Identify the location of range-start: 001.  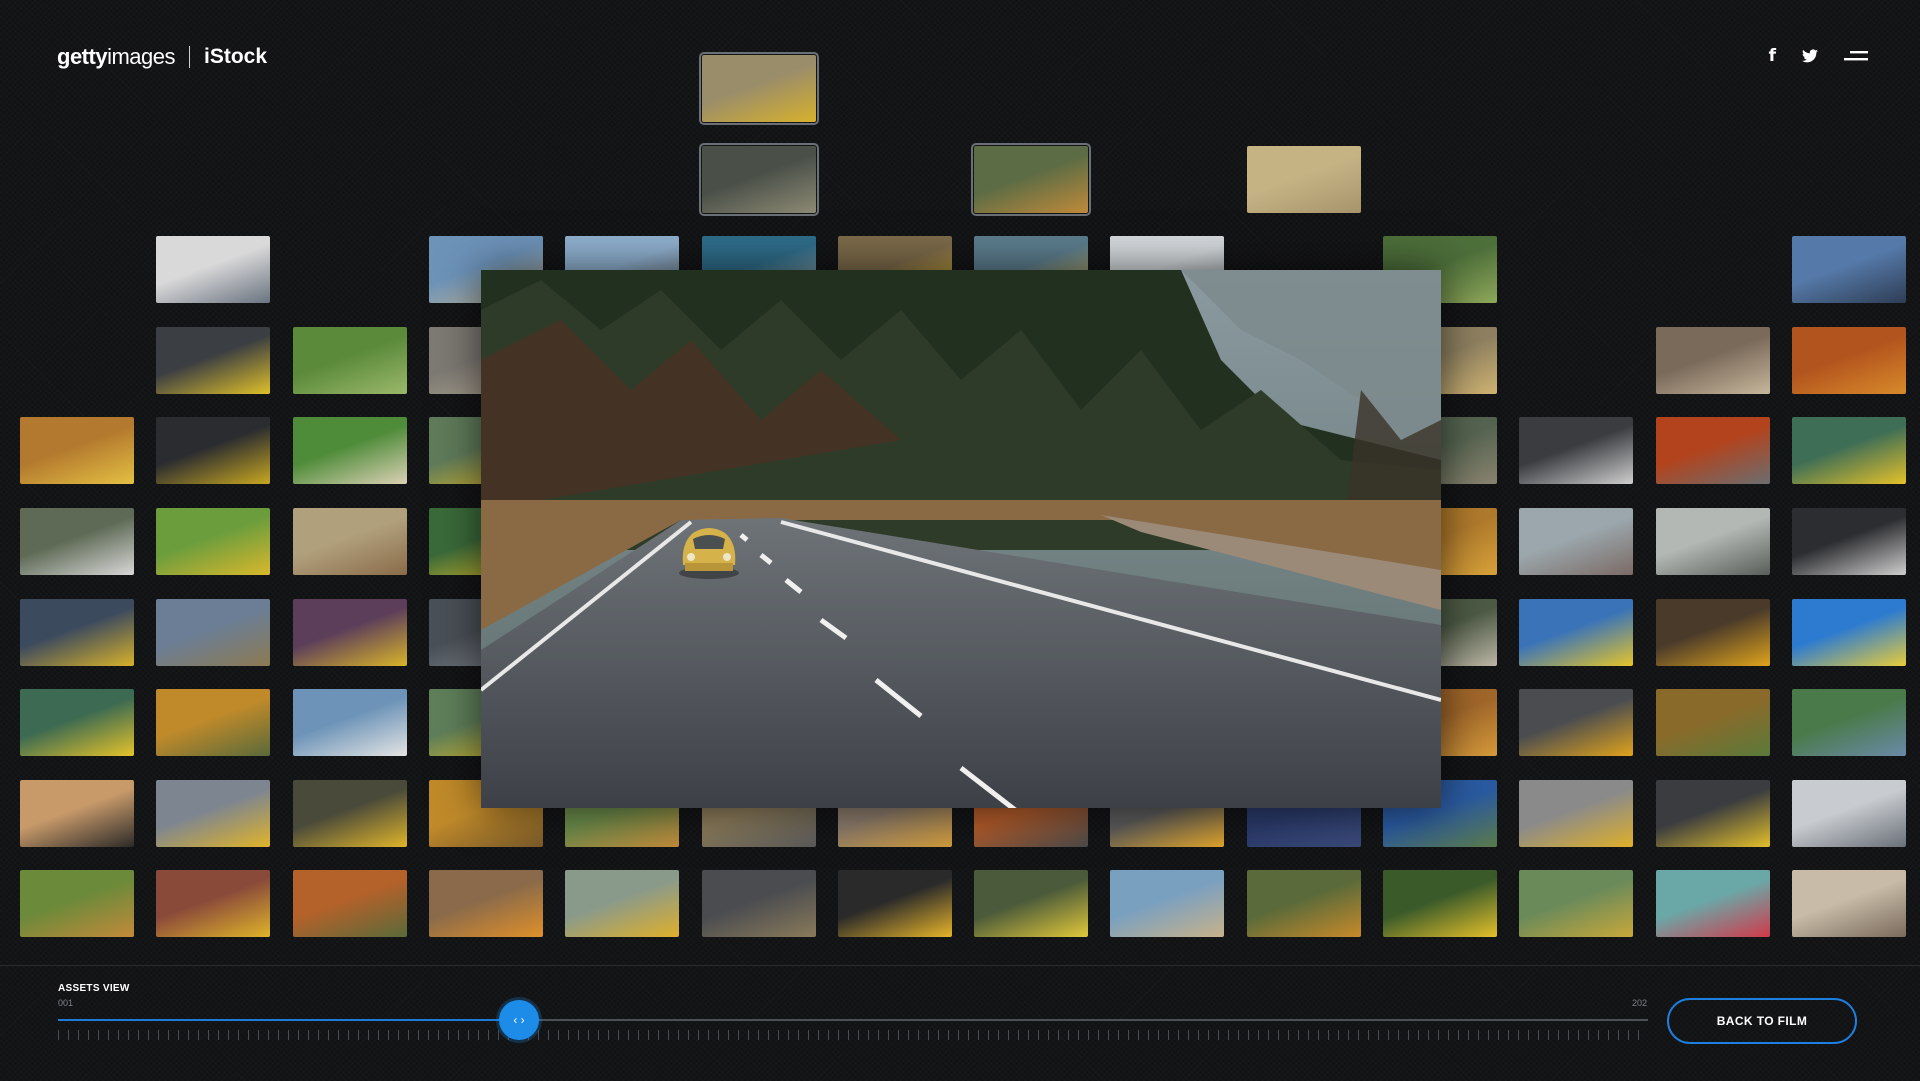
(66, 1003).